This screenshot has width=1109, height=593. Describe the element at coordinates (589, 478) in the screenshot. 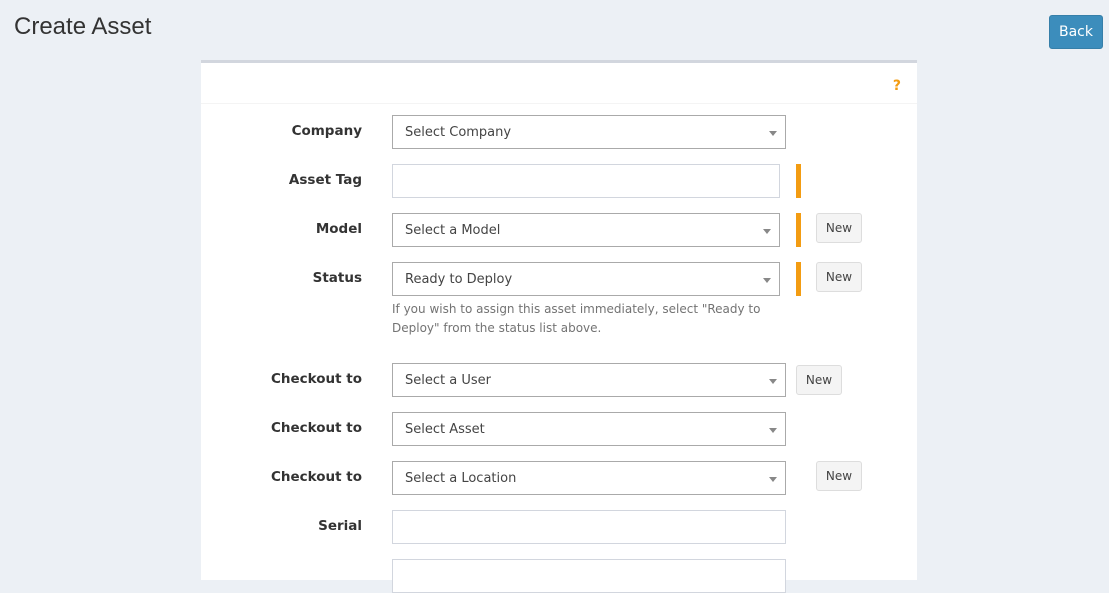

I see `checkout-location-select: Select a Location` at that location.